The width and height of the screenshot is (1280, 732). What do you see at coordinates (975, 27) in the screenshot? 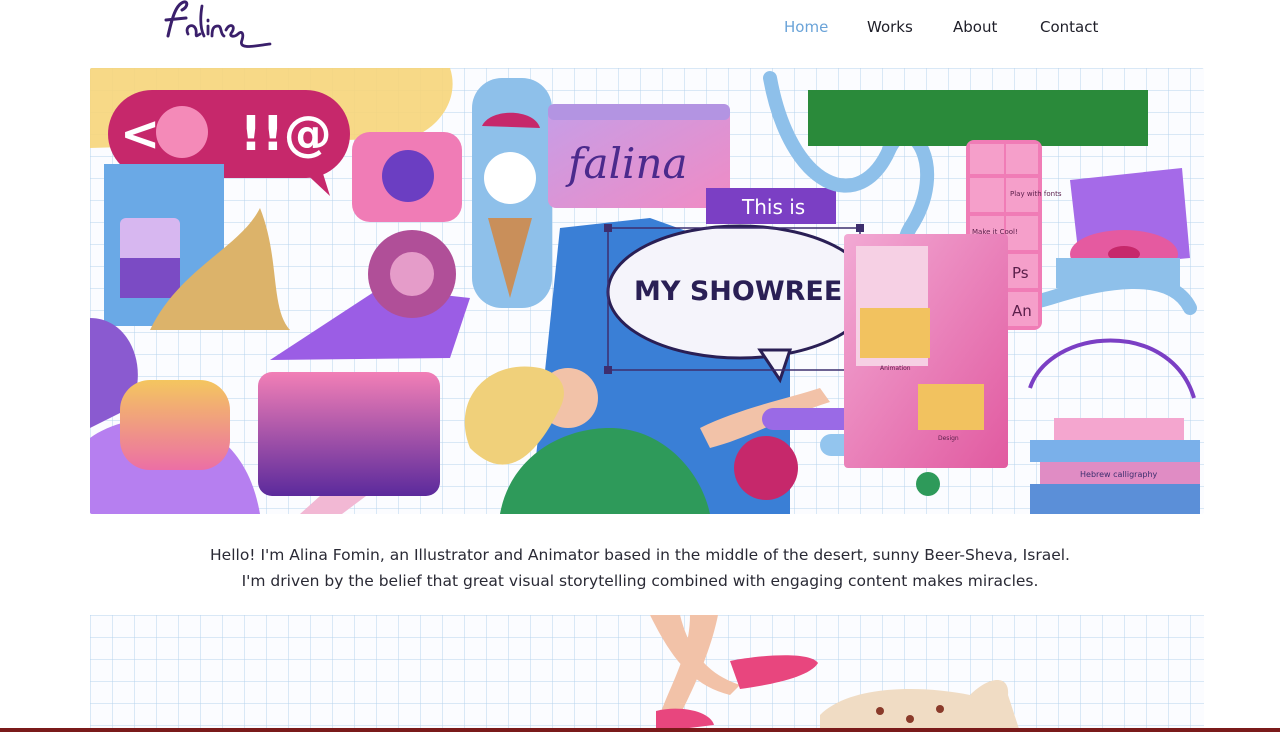
I see `nav-about: About` at bounding box center [975, 27].